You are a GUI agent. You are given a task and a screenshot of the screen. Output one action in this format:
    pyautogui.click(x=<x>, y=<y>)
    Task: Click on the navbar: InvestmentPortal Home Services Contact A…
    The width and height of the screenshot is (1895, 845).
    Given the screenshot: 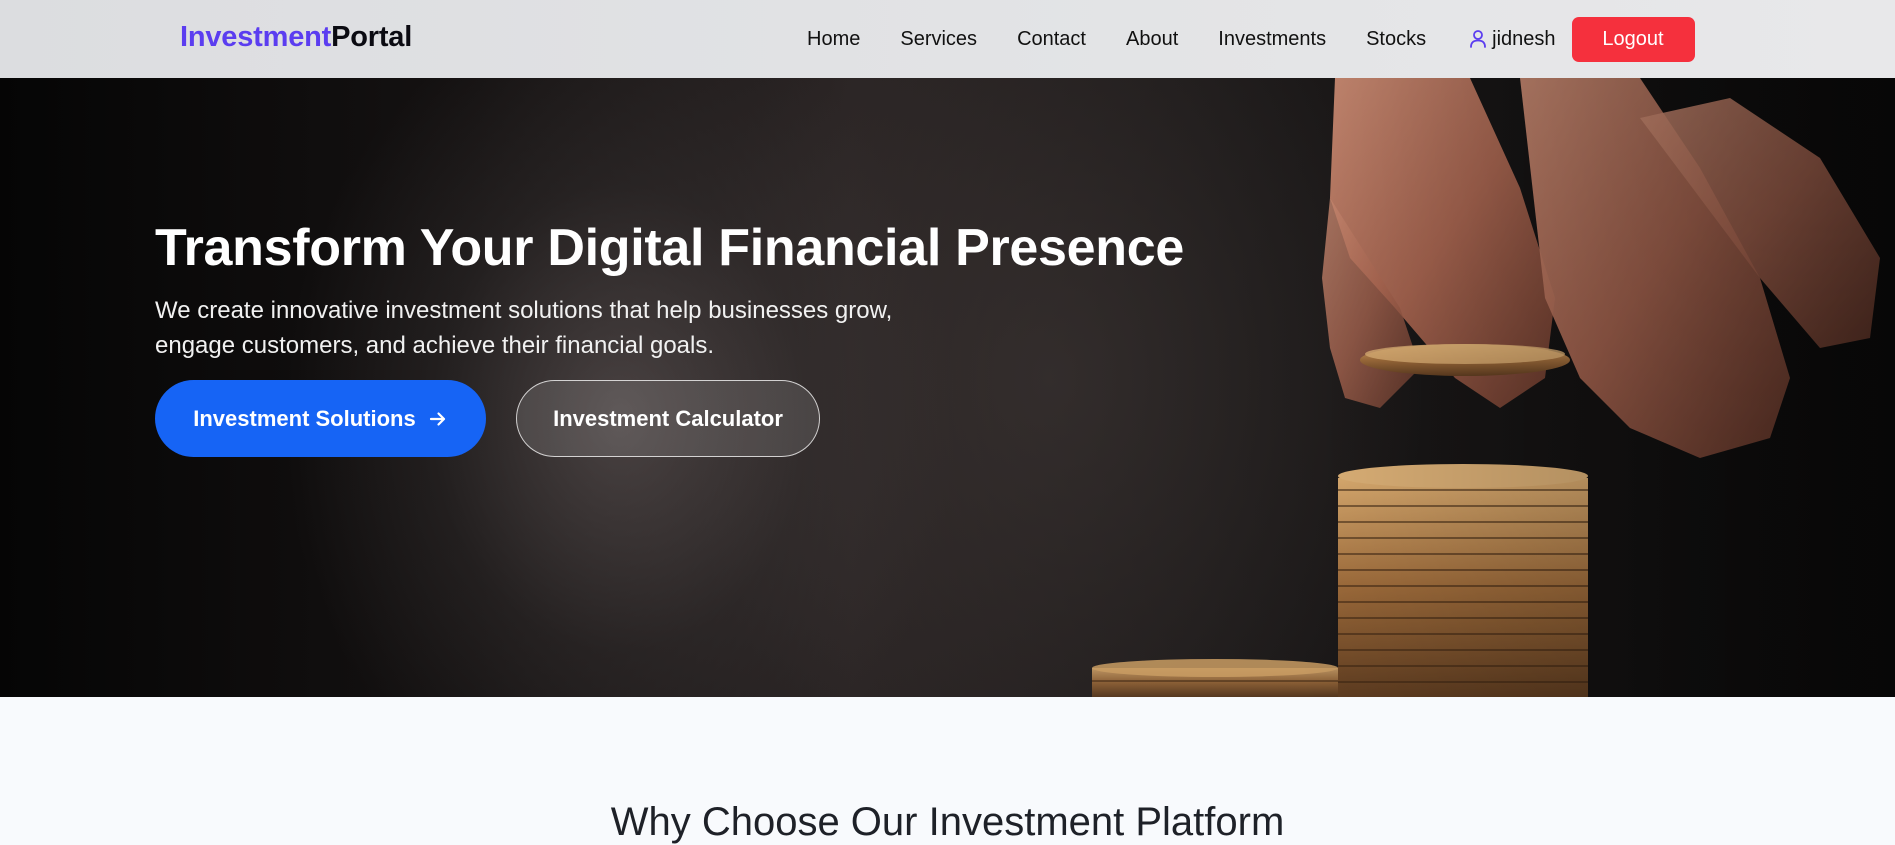 What is the action you would take?
    pyautogui.click(x=947, y=39)
    